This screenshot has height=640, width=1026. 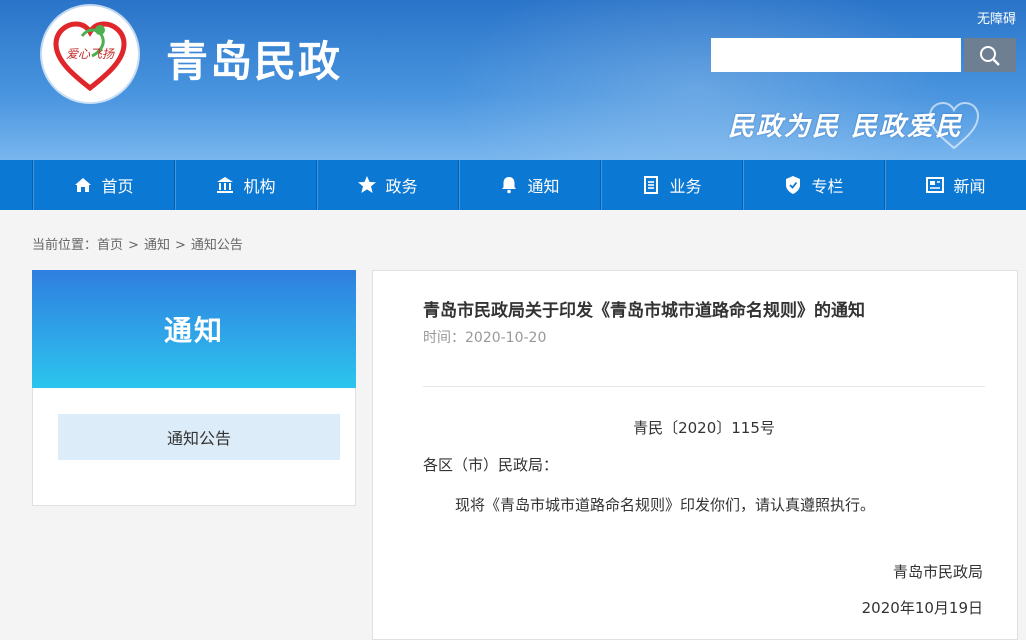 I want to click on heart-logo-icon: 爱心飞扬, so click(x=90, y=56).